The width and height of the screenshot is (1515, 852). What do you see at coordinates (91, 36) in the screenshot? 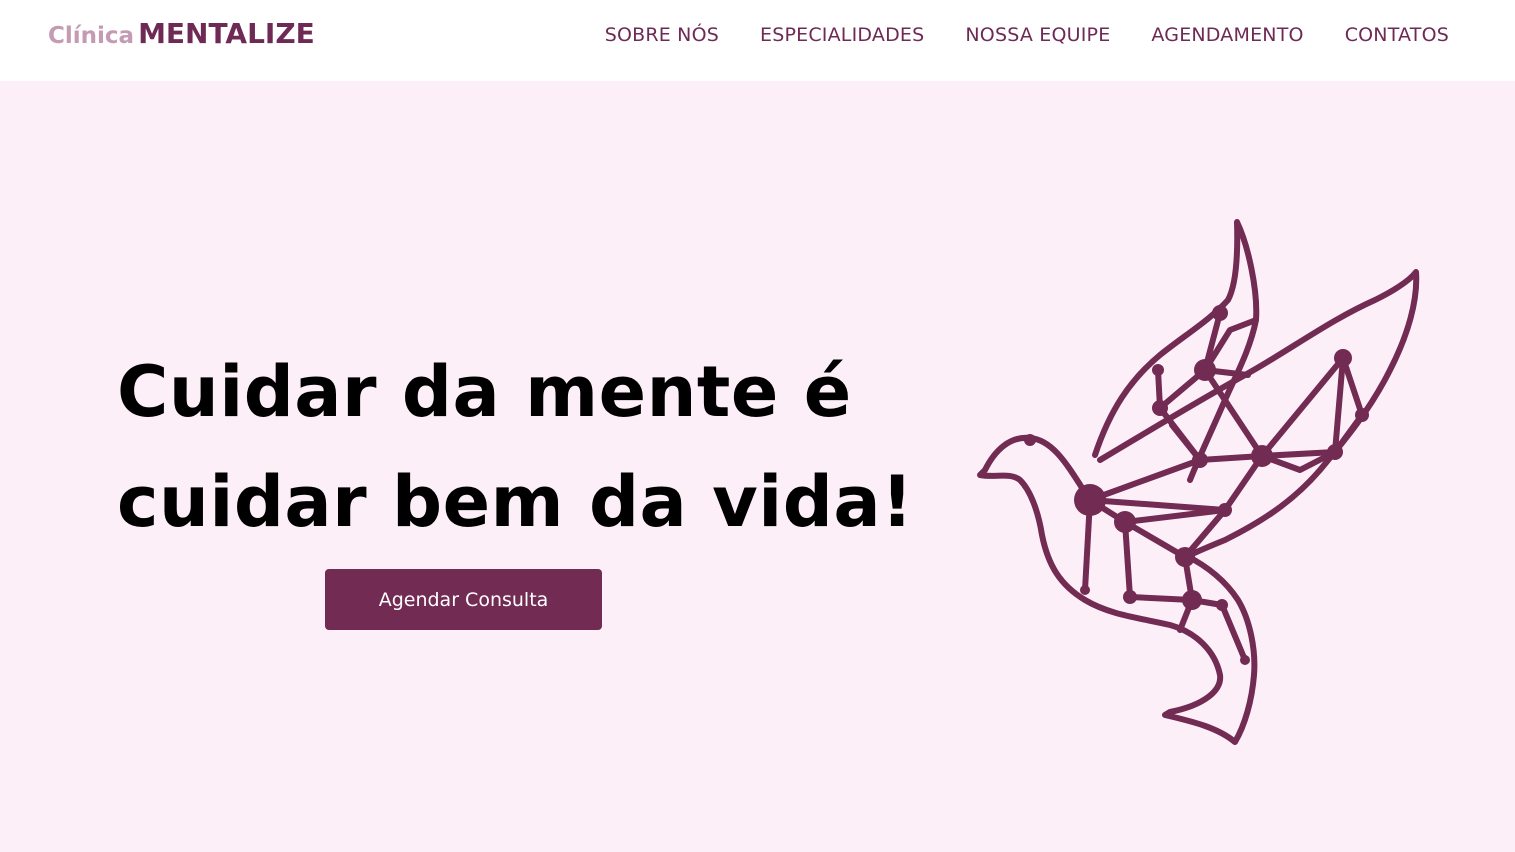
I see `logo-prefix: Clínica` at bounding box center [91, 36].